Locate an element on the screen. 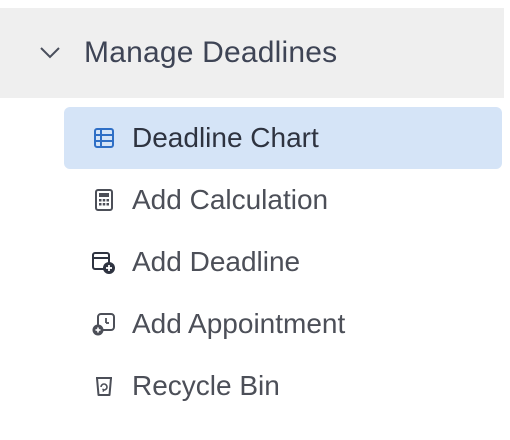 Image resolution: width=510 pixels, height=440 pixels. chevron-down-icon is located at coordinates (50, 53).